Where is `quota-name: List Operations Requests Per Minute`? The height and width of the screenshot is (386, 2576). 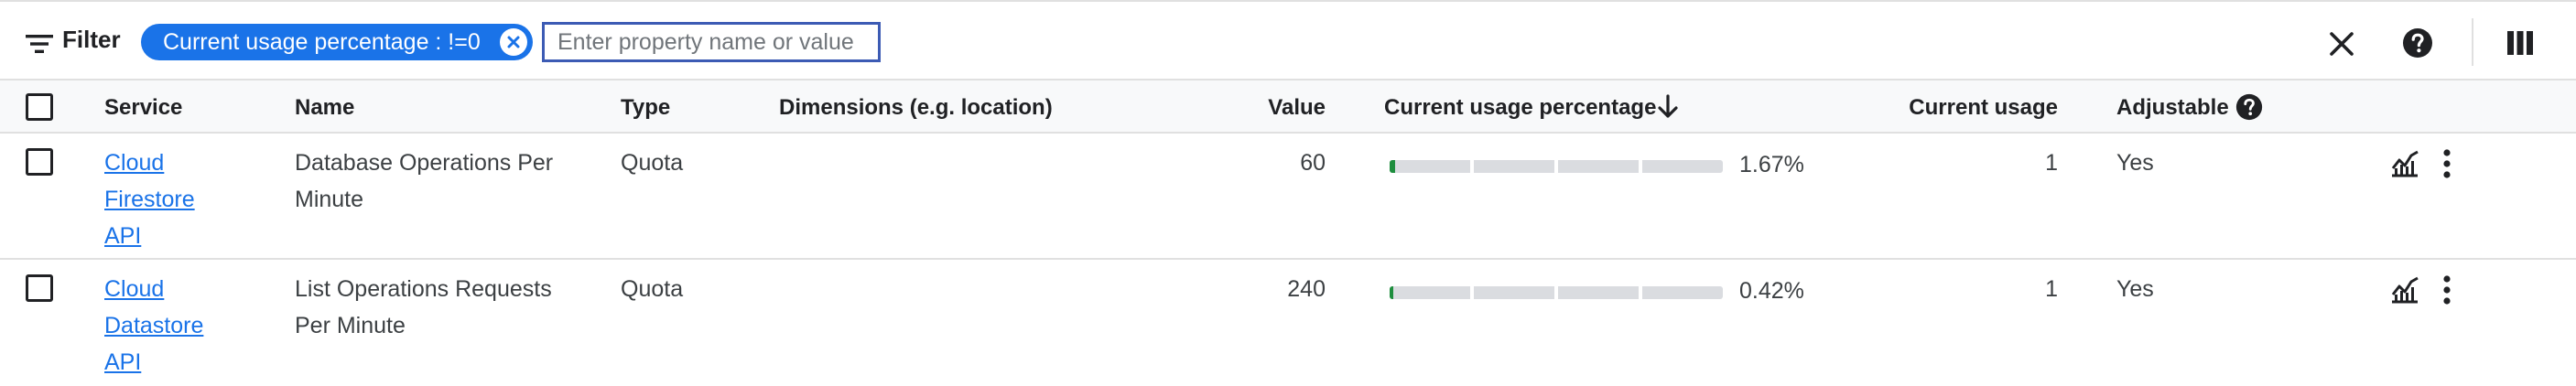
quota-name: List Operations Requests Per Minute is located at coordinates (424, 308).